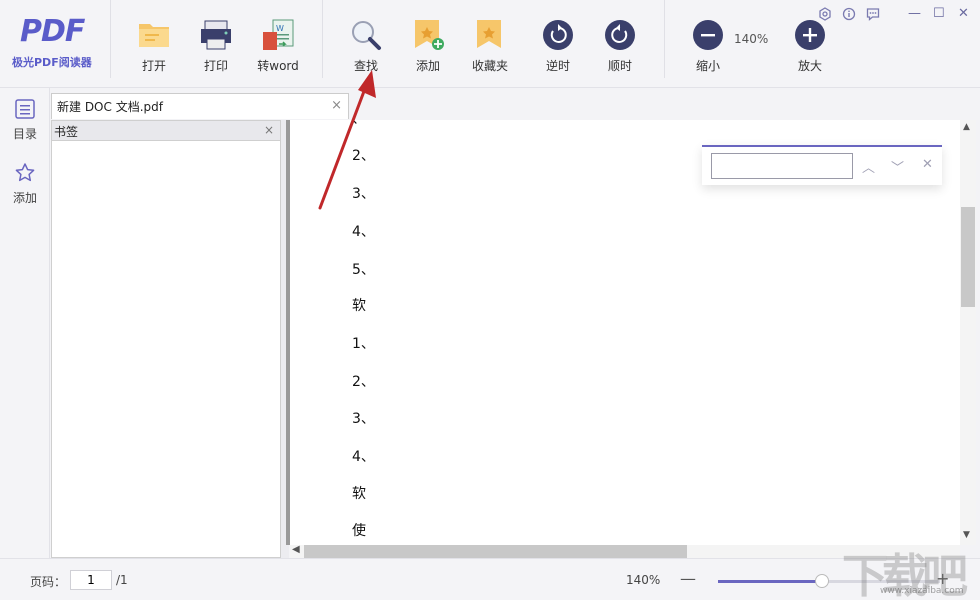 The image size is (980, 600). I want to click on vertical-scroll-thumb, so click(968, 257).